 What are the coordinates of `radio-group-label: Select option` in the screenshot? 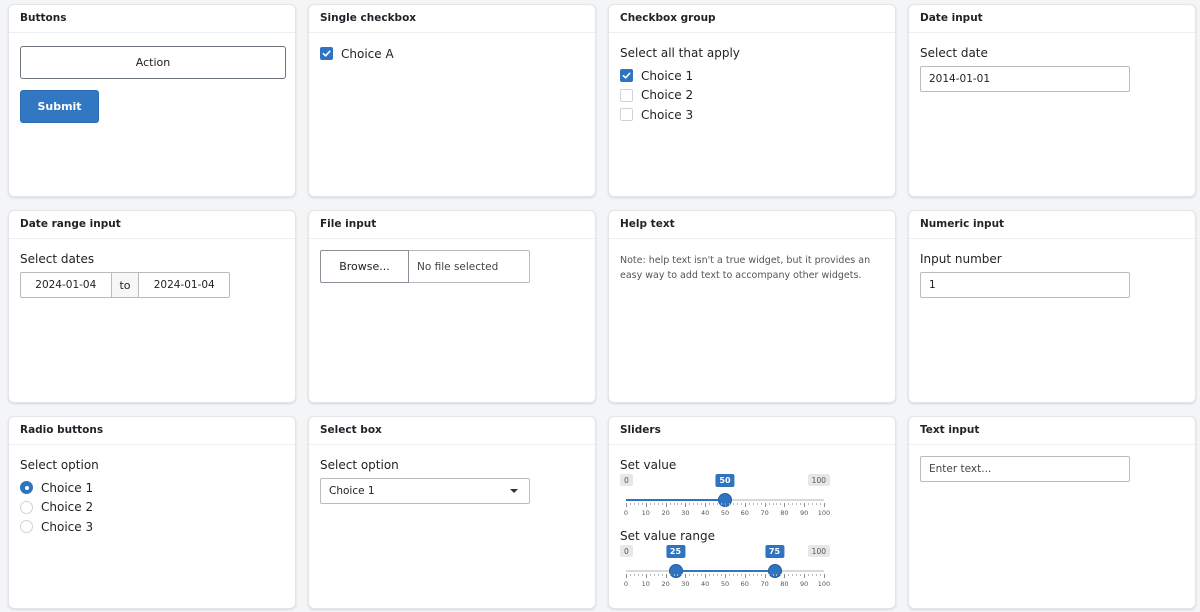 It's located at (59, 465).